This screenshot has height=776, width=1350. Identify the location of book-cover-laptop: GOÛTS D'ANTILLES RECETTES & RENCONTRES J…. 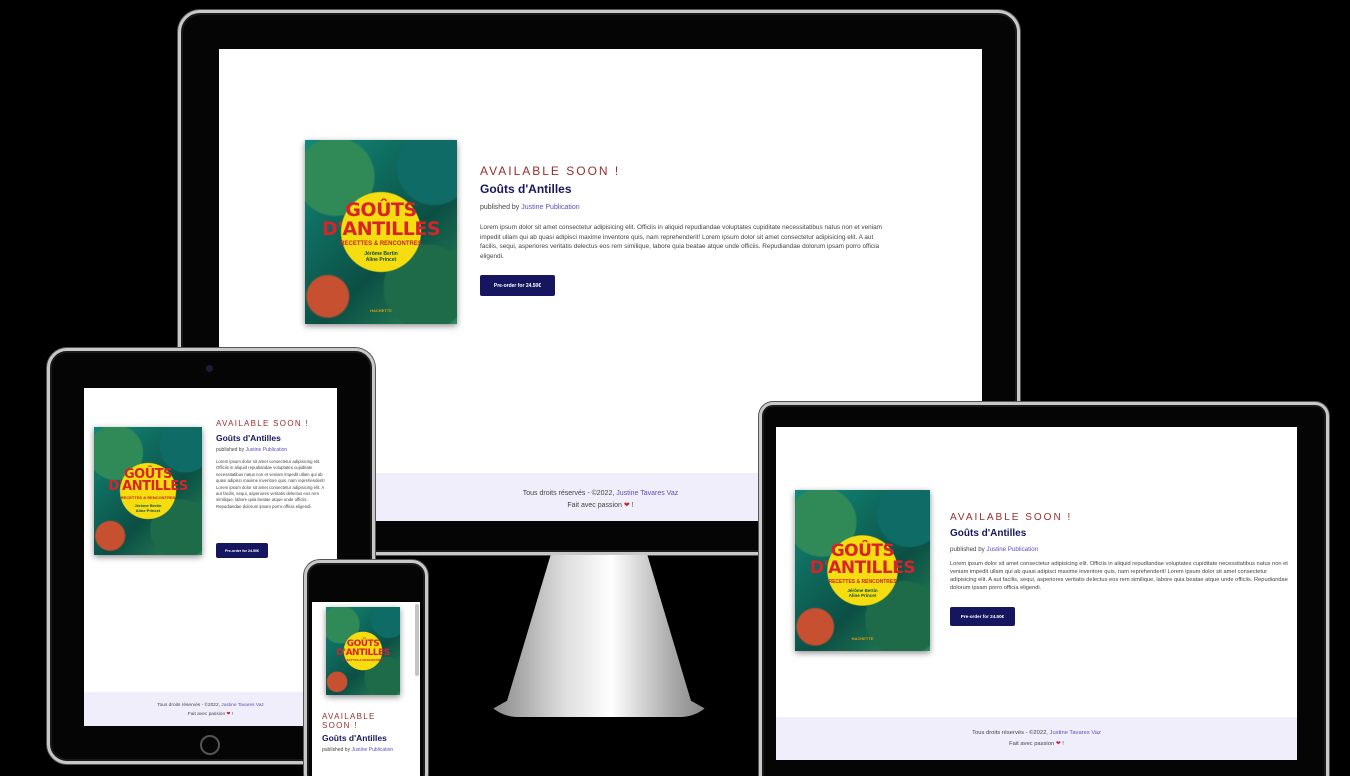
(862, 570).